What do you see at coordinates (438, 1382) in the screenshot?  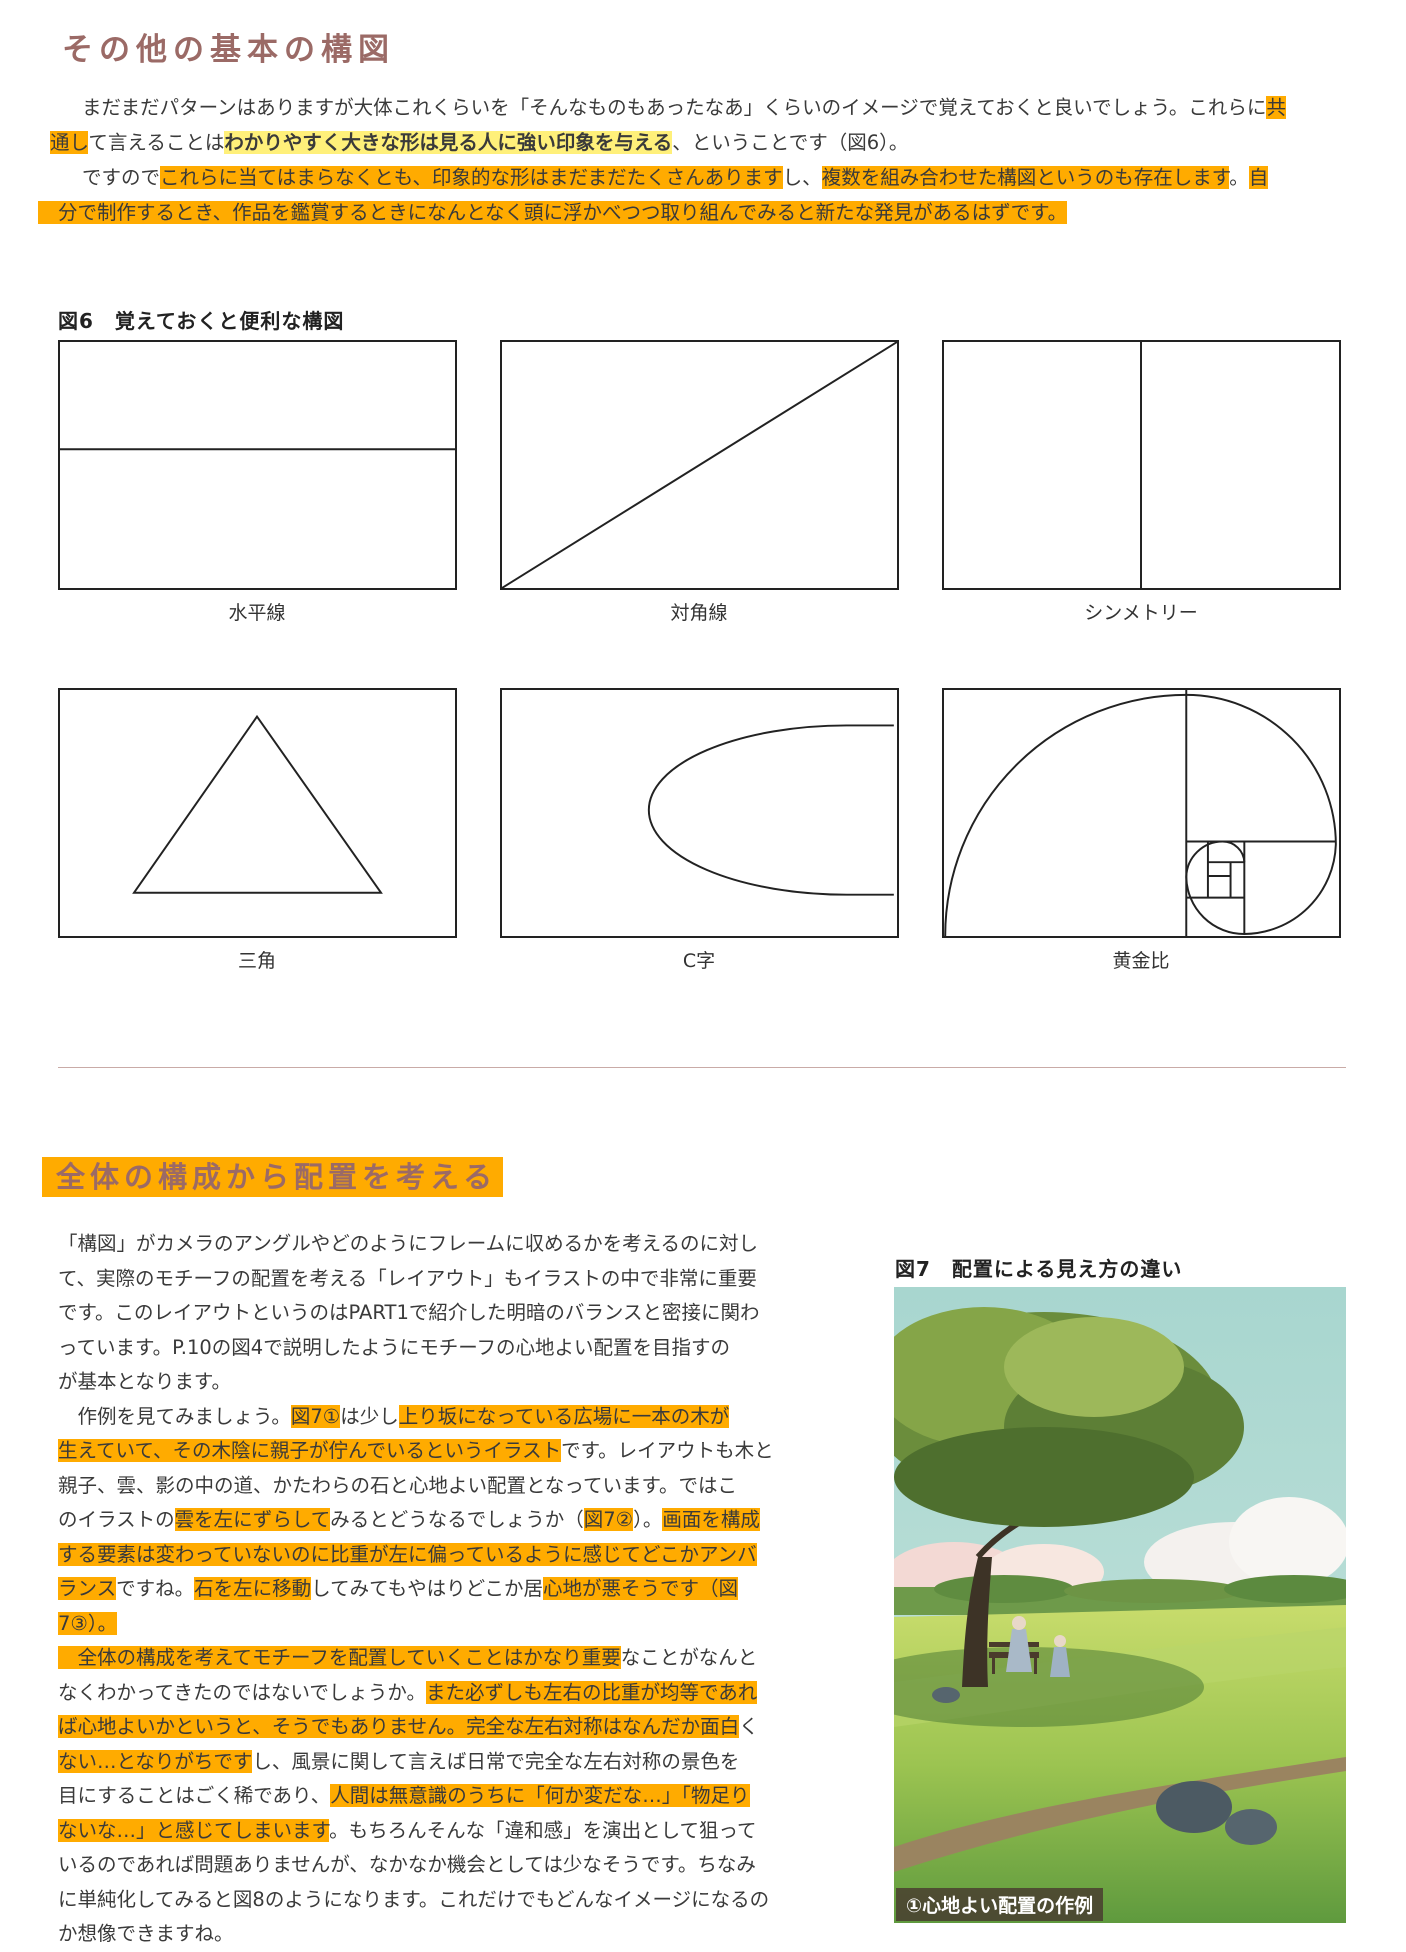 I see `paragraph-line: が基本となります。` at bounding box center [438, 1382].